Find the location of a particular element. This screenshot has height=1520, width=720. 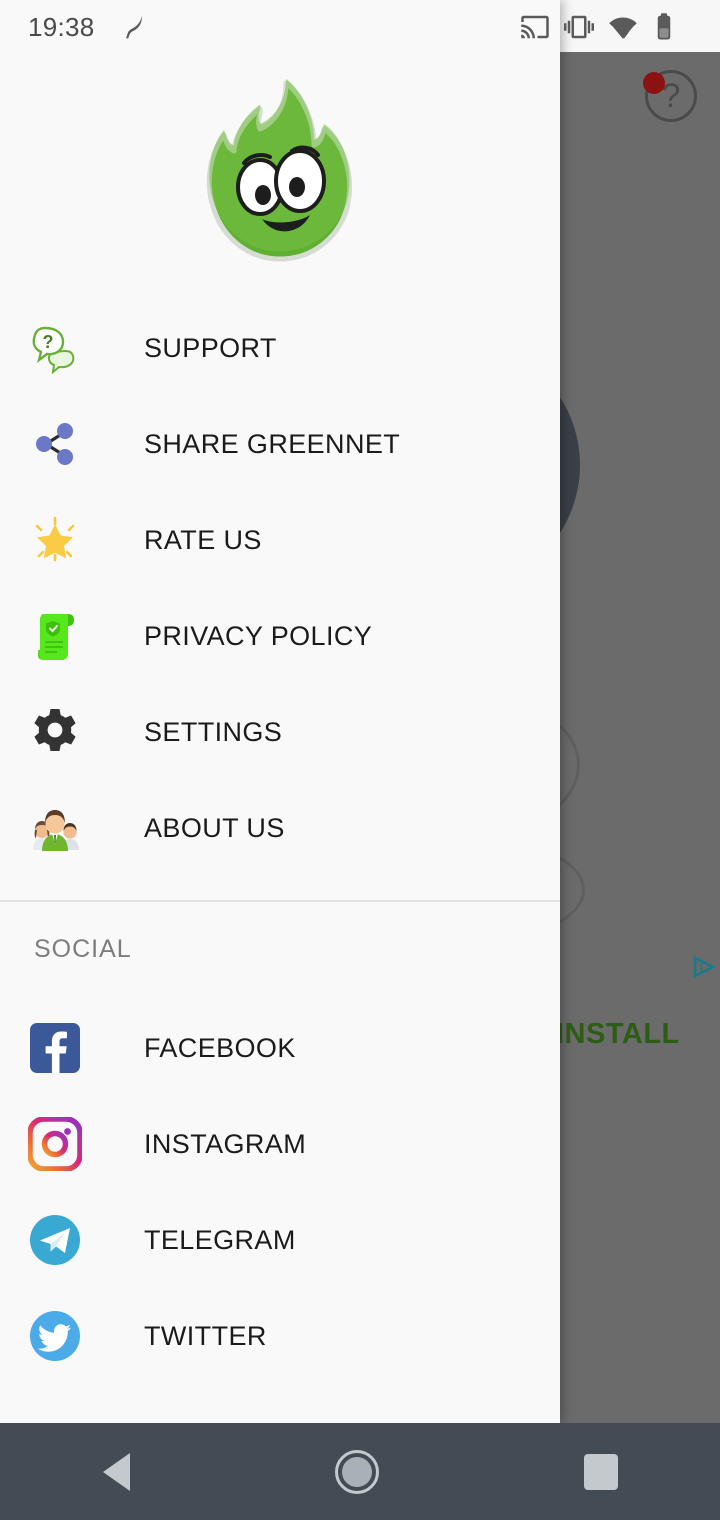

social-item-instagram: INSTAGRAM is located at coordinates (280, 1144).